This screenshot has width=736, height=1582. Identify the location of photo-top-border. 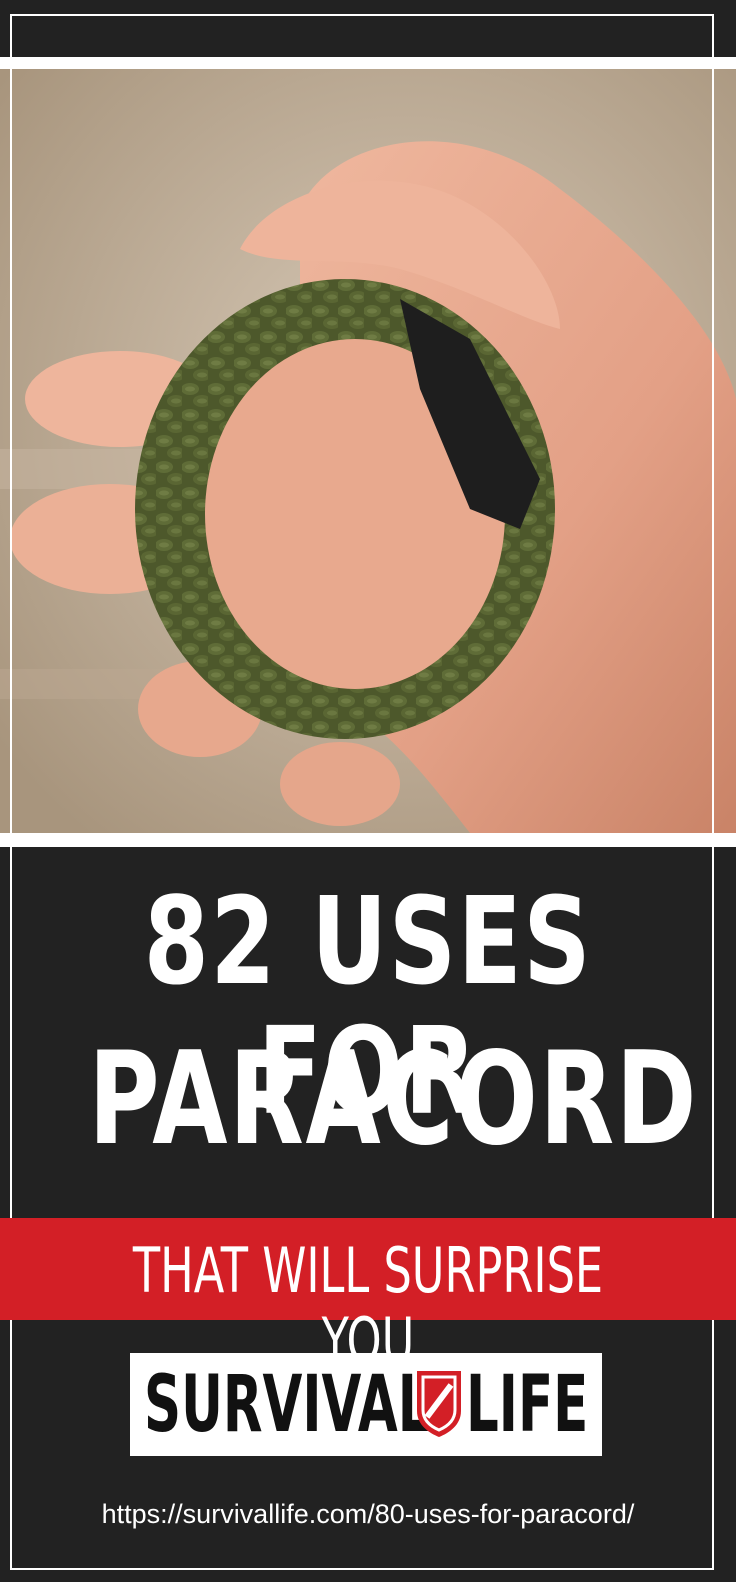
(368, 63).